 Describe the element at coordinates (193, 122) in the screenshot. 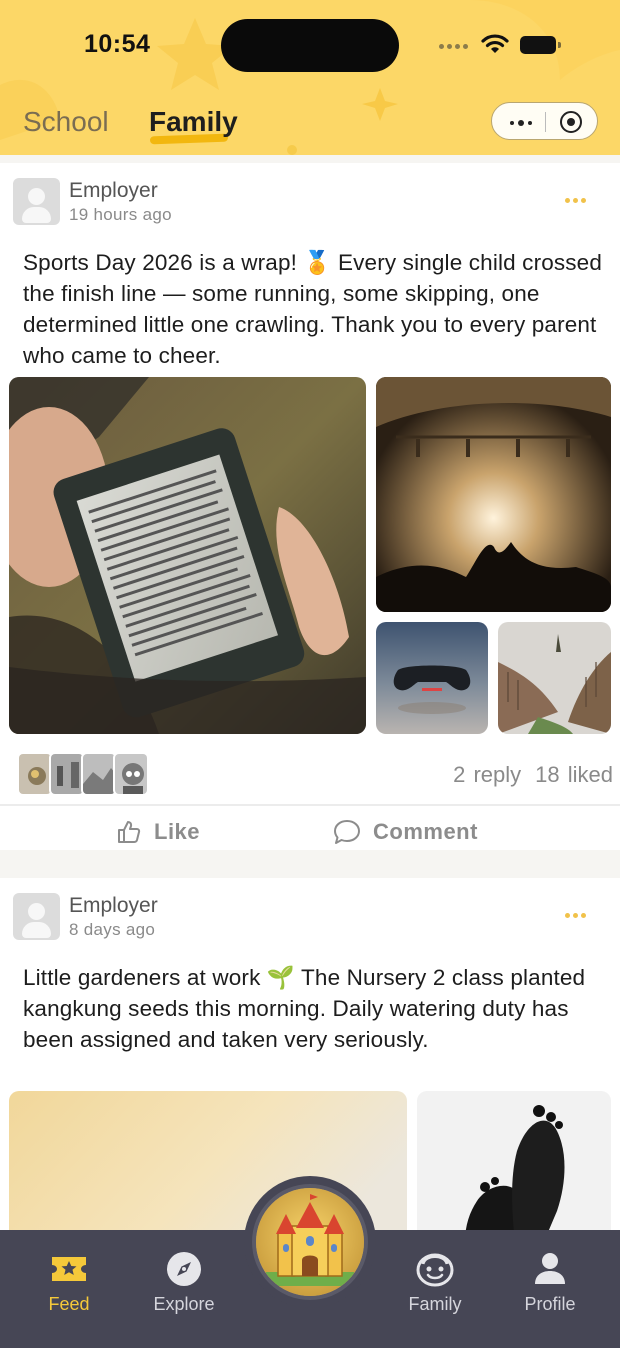

I see `tab-family: Family` at that location.